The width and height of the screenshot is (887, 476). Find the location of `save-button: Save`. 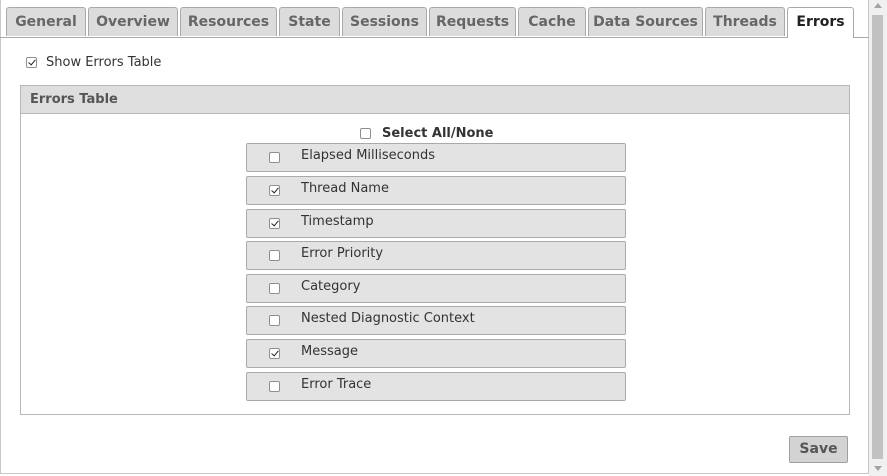

save-button: Save is located at coordinates (818, 449).